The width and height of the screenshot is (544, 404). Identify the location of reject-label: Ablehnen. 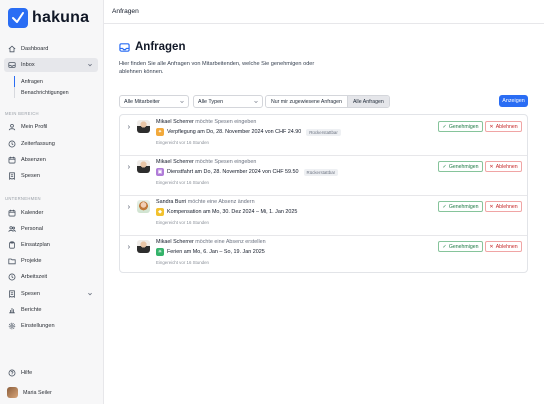
(506, 126).